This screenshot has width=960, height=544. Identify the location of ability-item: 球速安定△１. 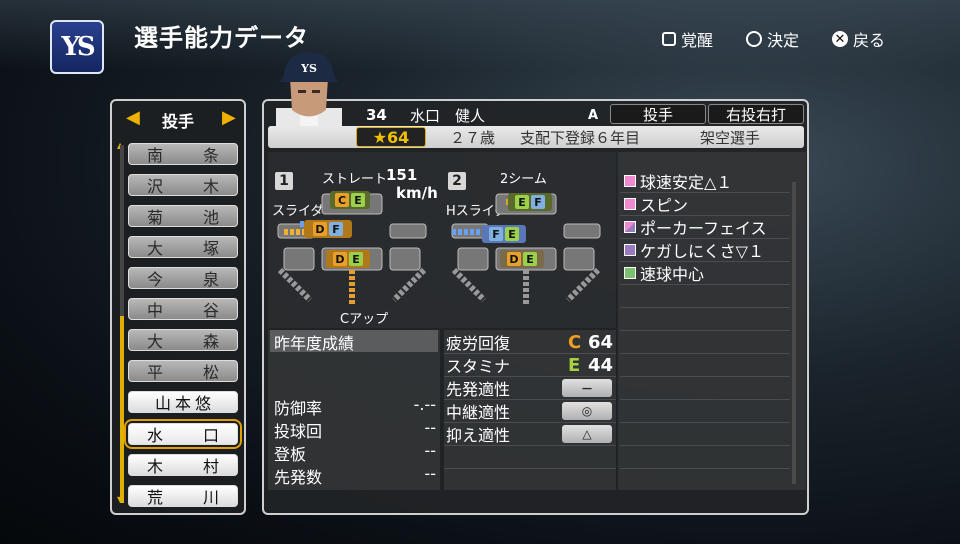
(705, 181).